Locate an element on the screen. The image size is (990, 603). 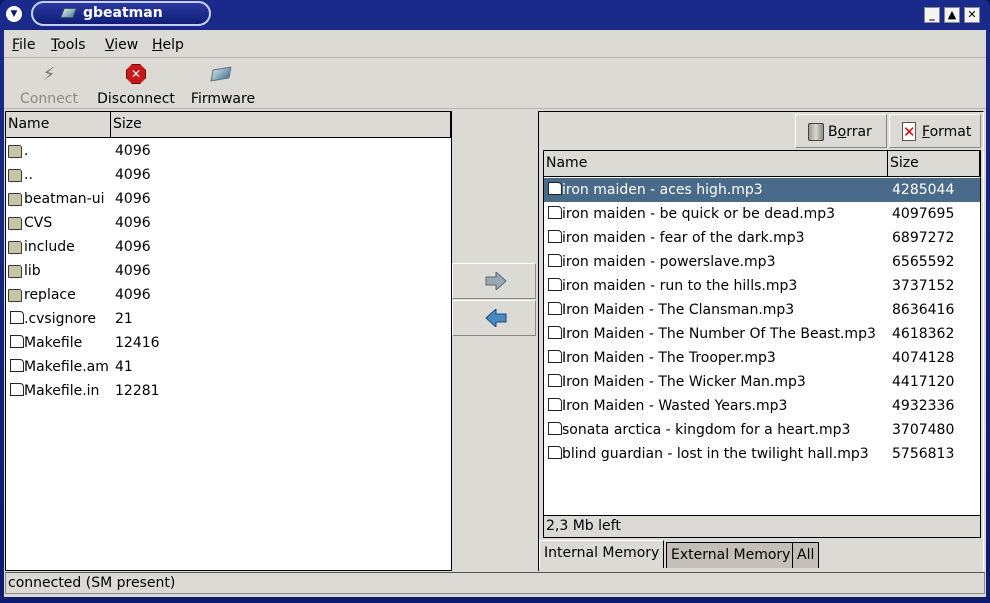
firmware-button: Firmware is located at coordinates (223, 84).